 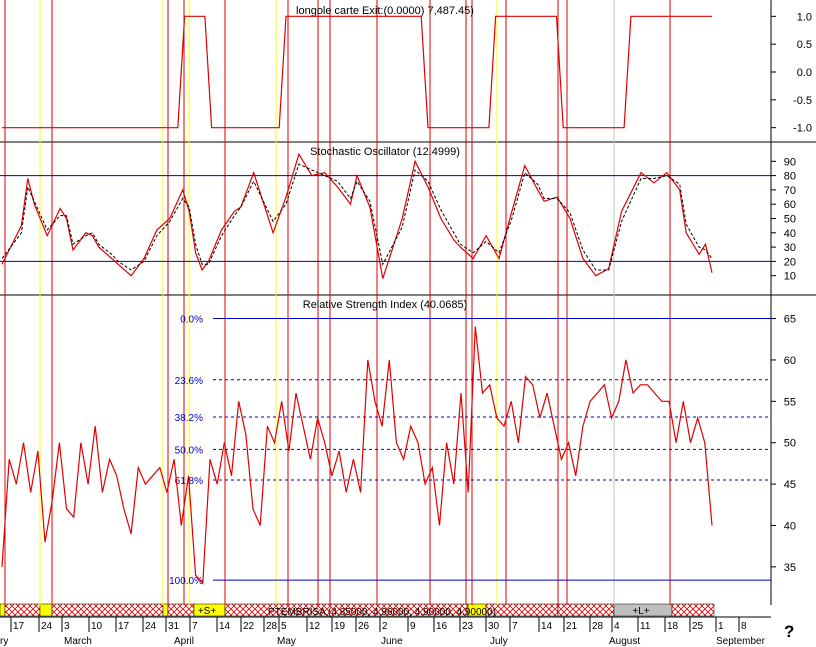 What do you see at coordinates (189, 381) in the screenshot?
I see `fib-level-label: 23.6%` at bounding box center [189, 381].